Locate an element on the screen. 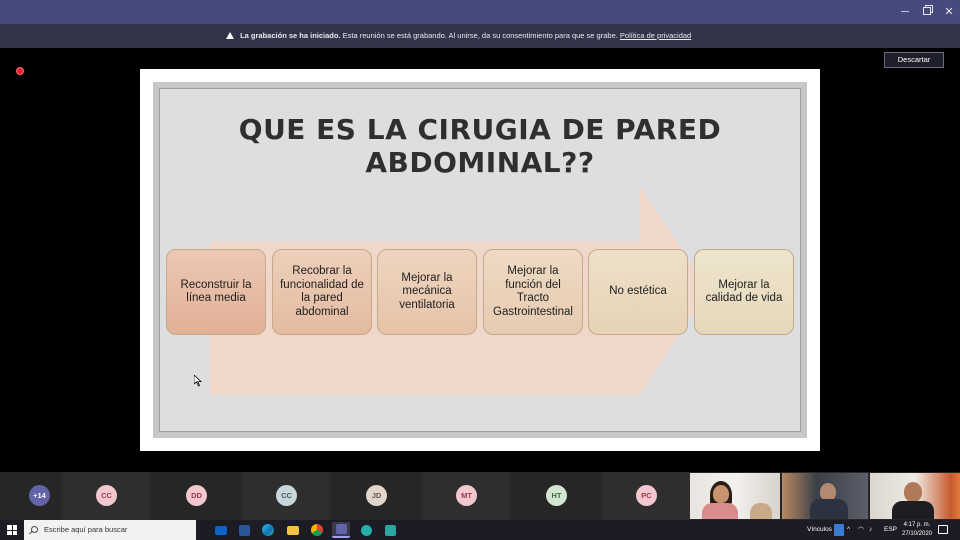 The width and height of the screenshot is (960, 540). file-explorer-icon is located at coordinates (293, 530).